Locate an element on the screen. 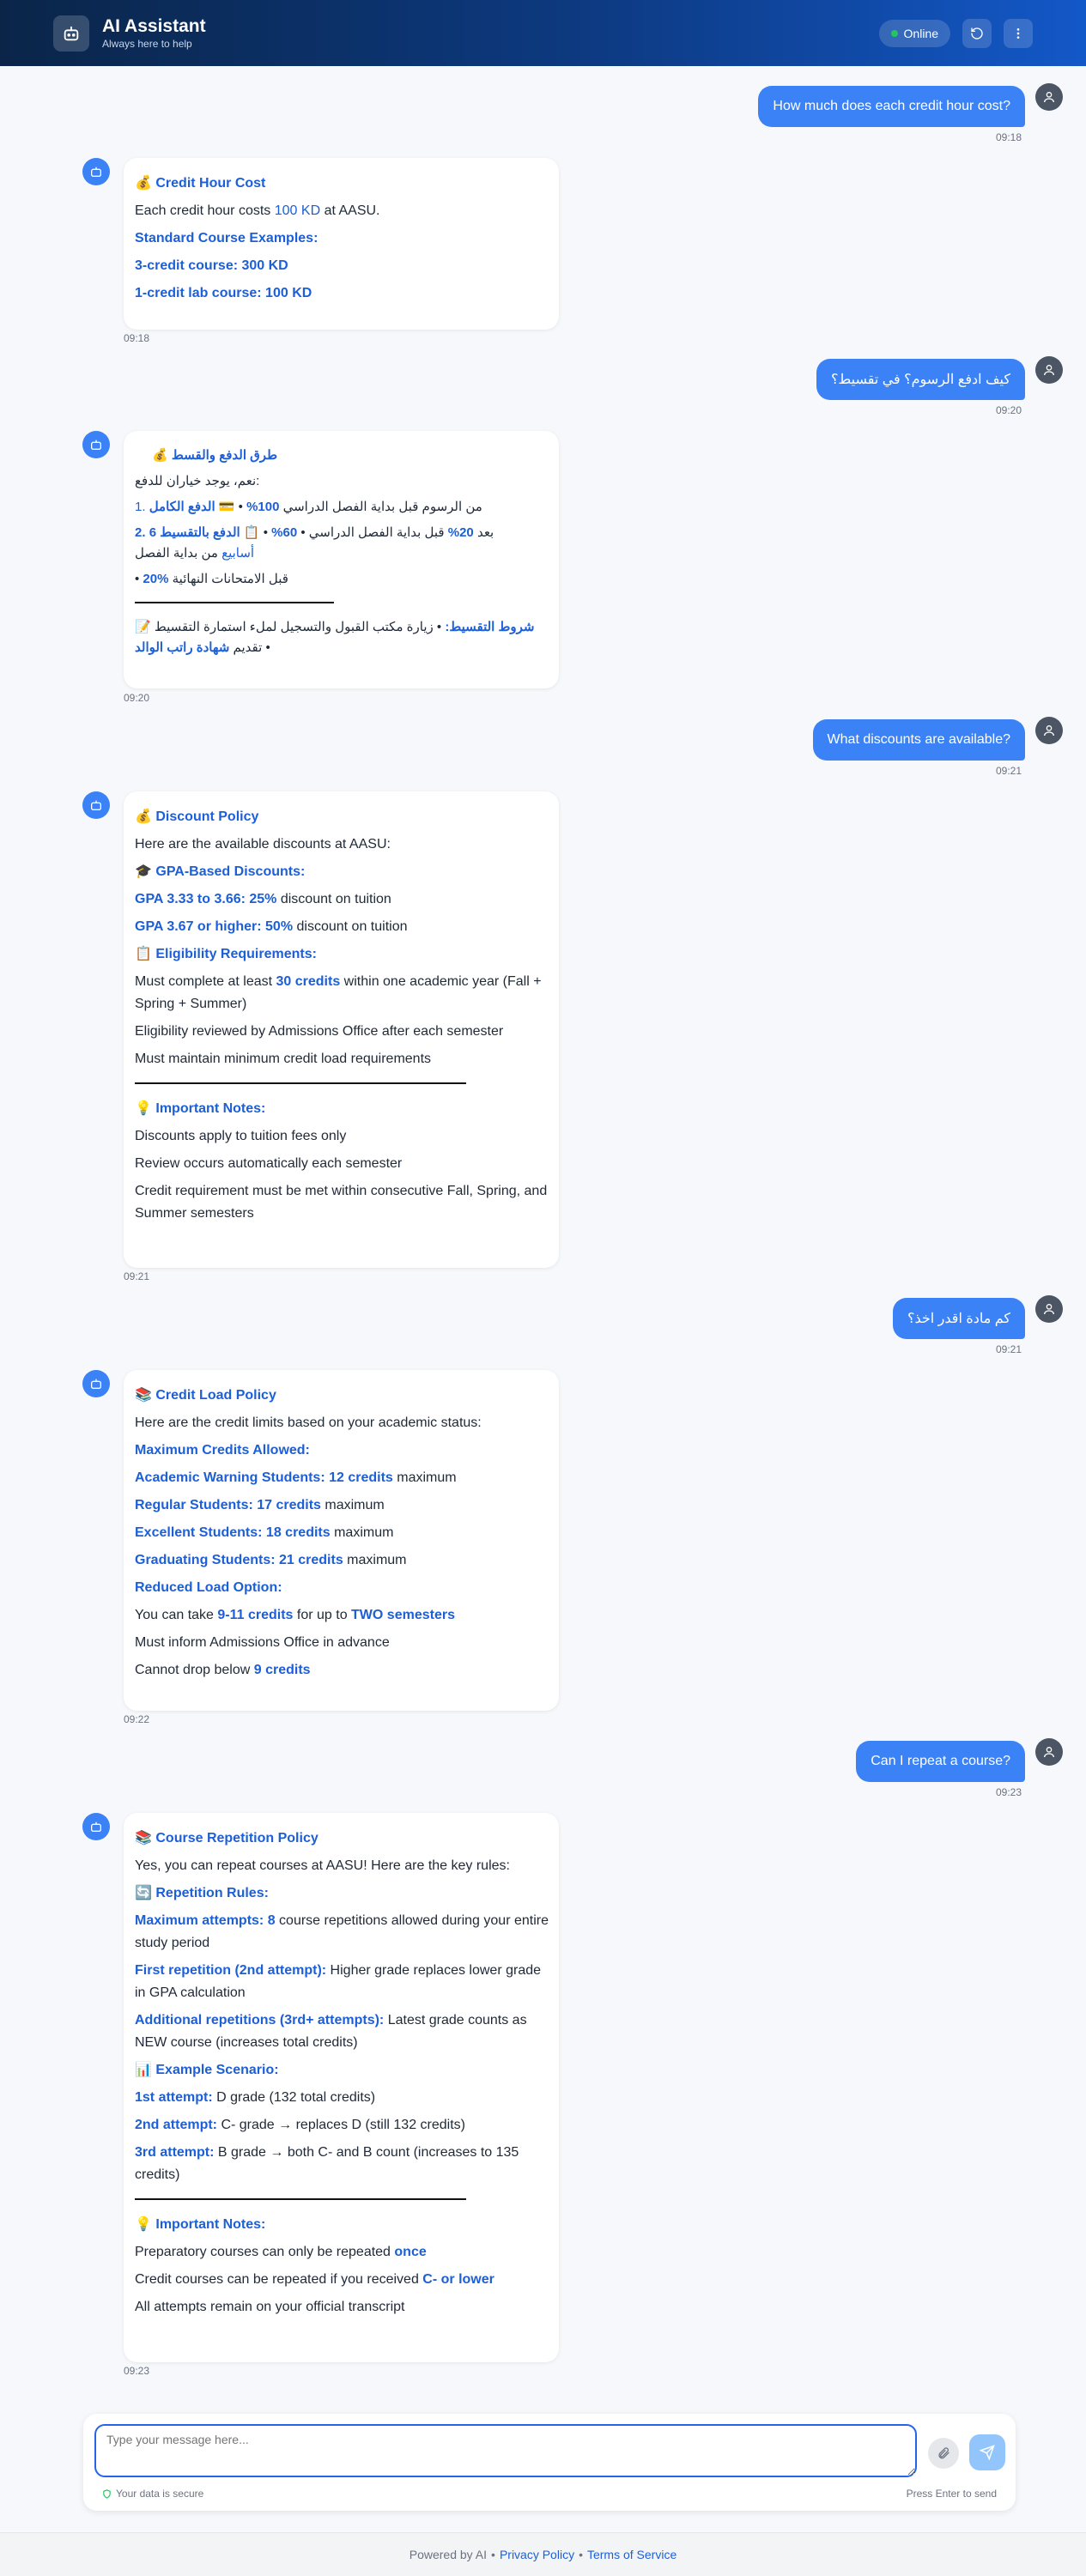 The image size is (1086, 2576). app-title: AI Assistant is located at coordinates (154, 25).